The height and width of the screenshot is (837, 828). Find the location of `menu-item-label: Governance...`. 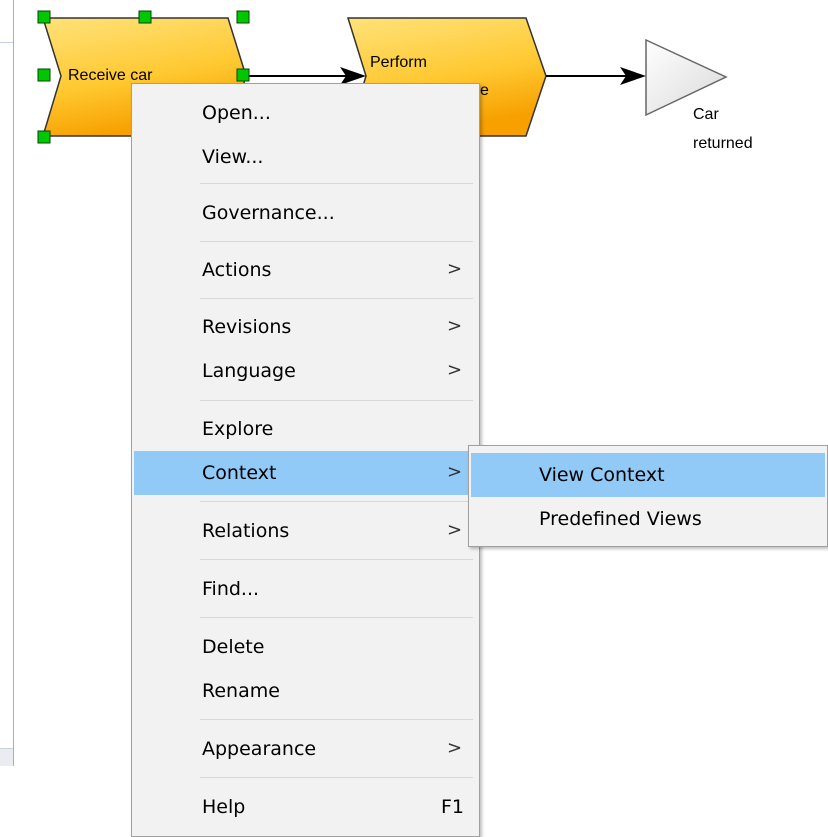

menu-item-label: Governance... is located at coordinates (268, 213).